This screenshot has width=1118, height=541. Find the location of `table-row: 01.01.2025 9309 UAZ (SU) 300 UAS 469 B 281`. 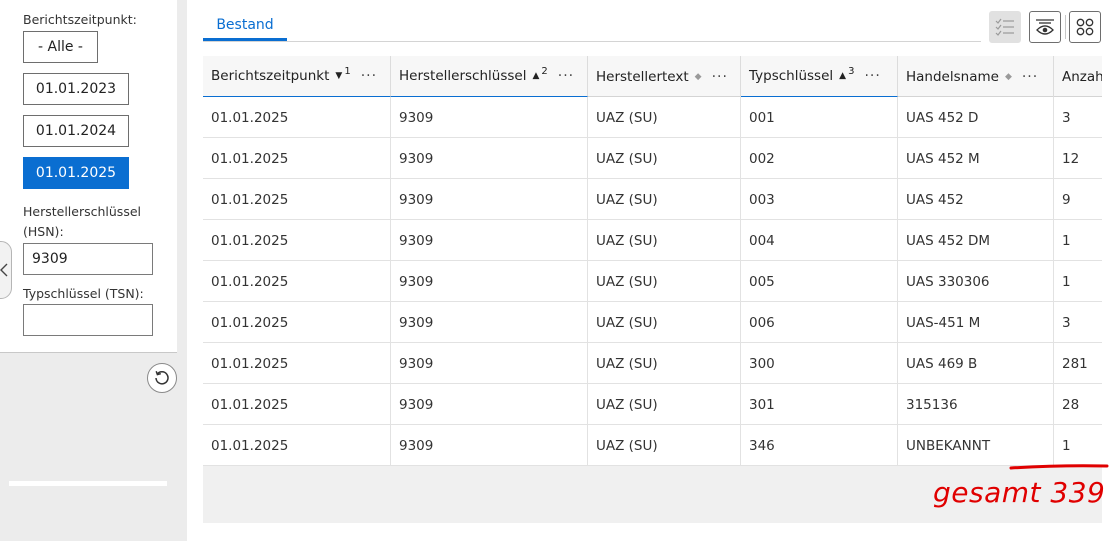

table-row: 01.01.2025 9309 UAZ (SU) 300 UAS 469 B 281 is located at coordinates (652, 363).